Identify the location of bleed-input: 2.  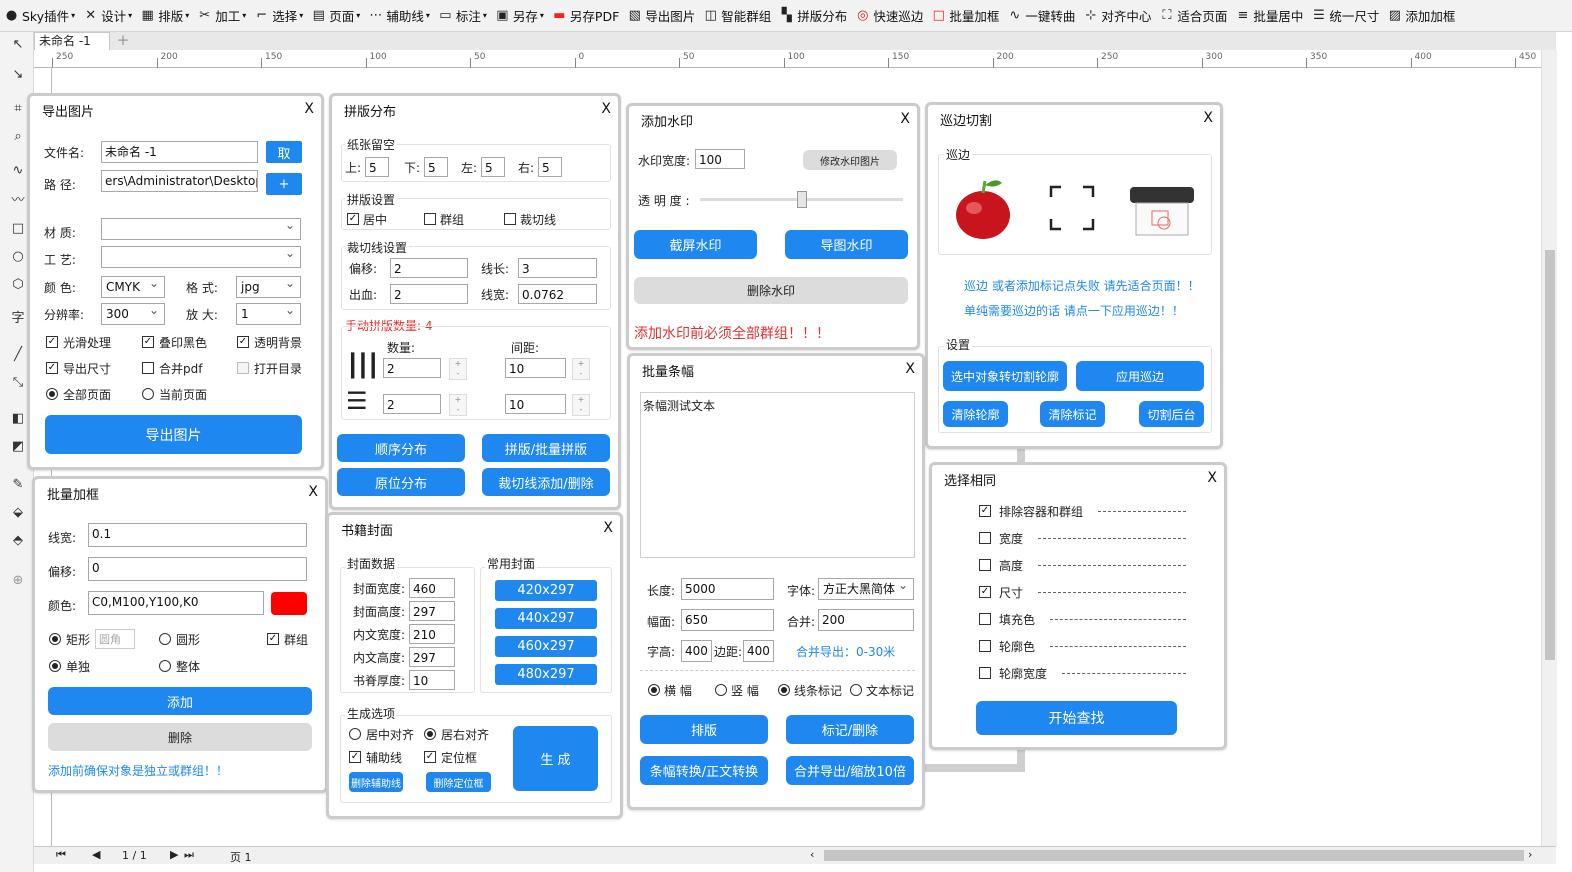
(429, 294).